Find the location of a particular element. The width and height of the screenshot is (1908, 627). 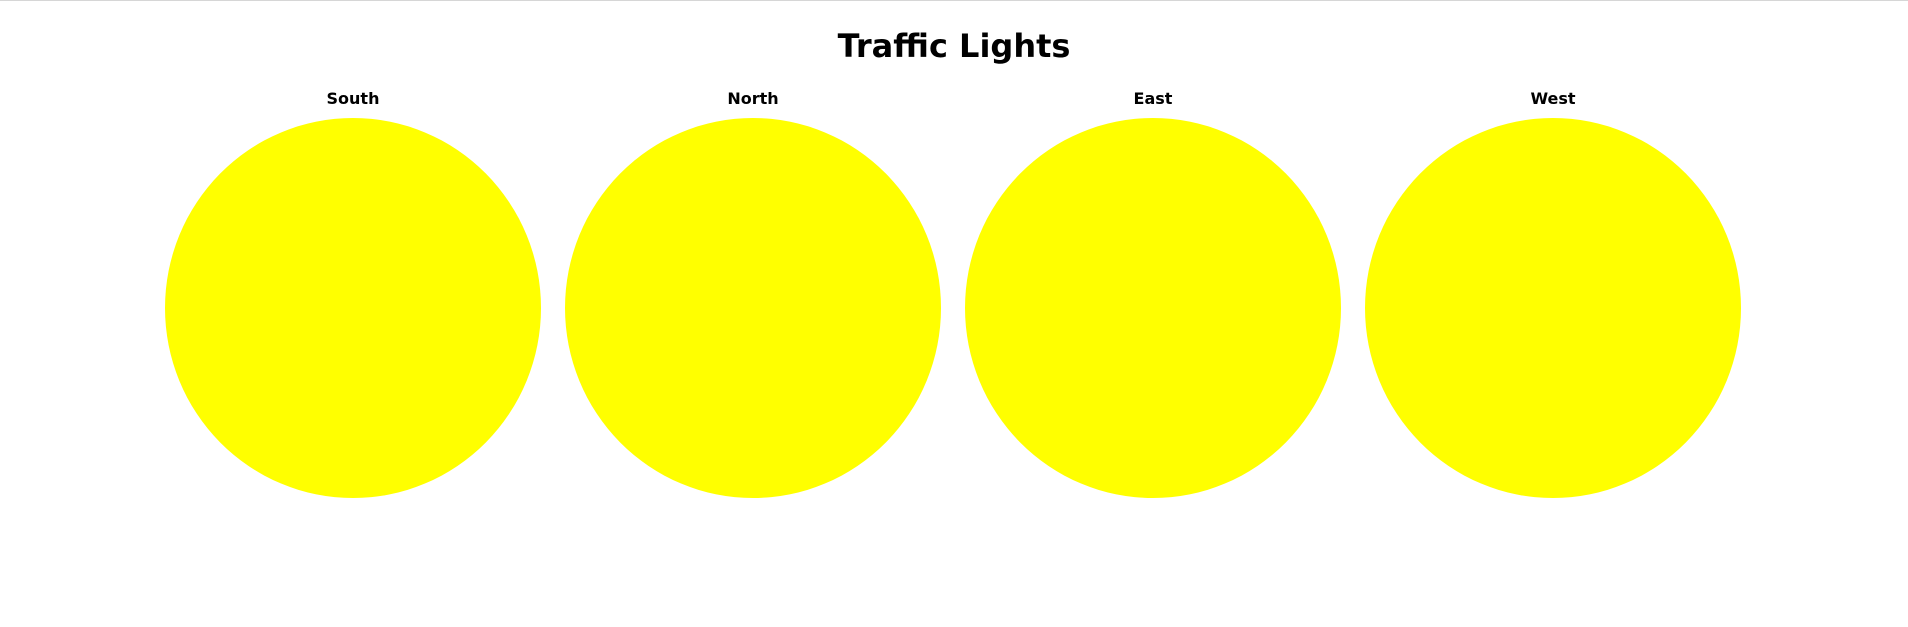

page-title: Traffic Lights is located at coordinates (954, 46).